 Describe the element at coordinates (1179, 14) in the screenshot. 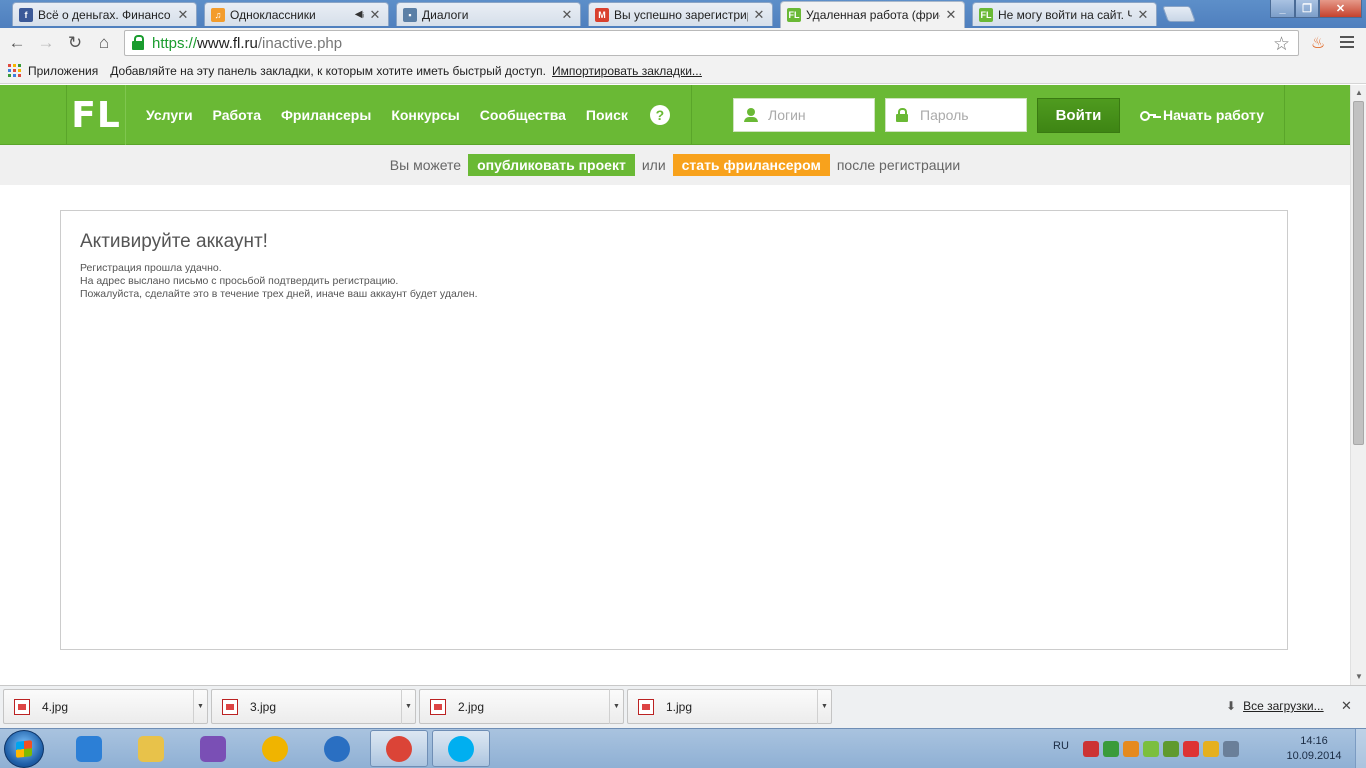

I see `new-tab-button` at that location.